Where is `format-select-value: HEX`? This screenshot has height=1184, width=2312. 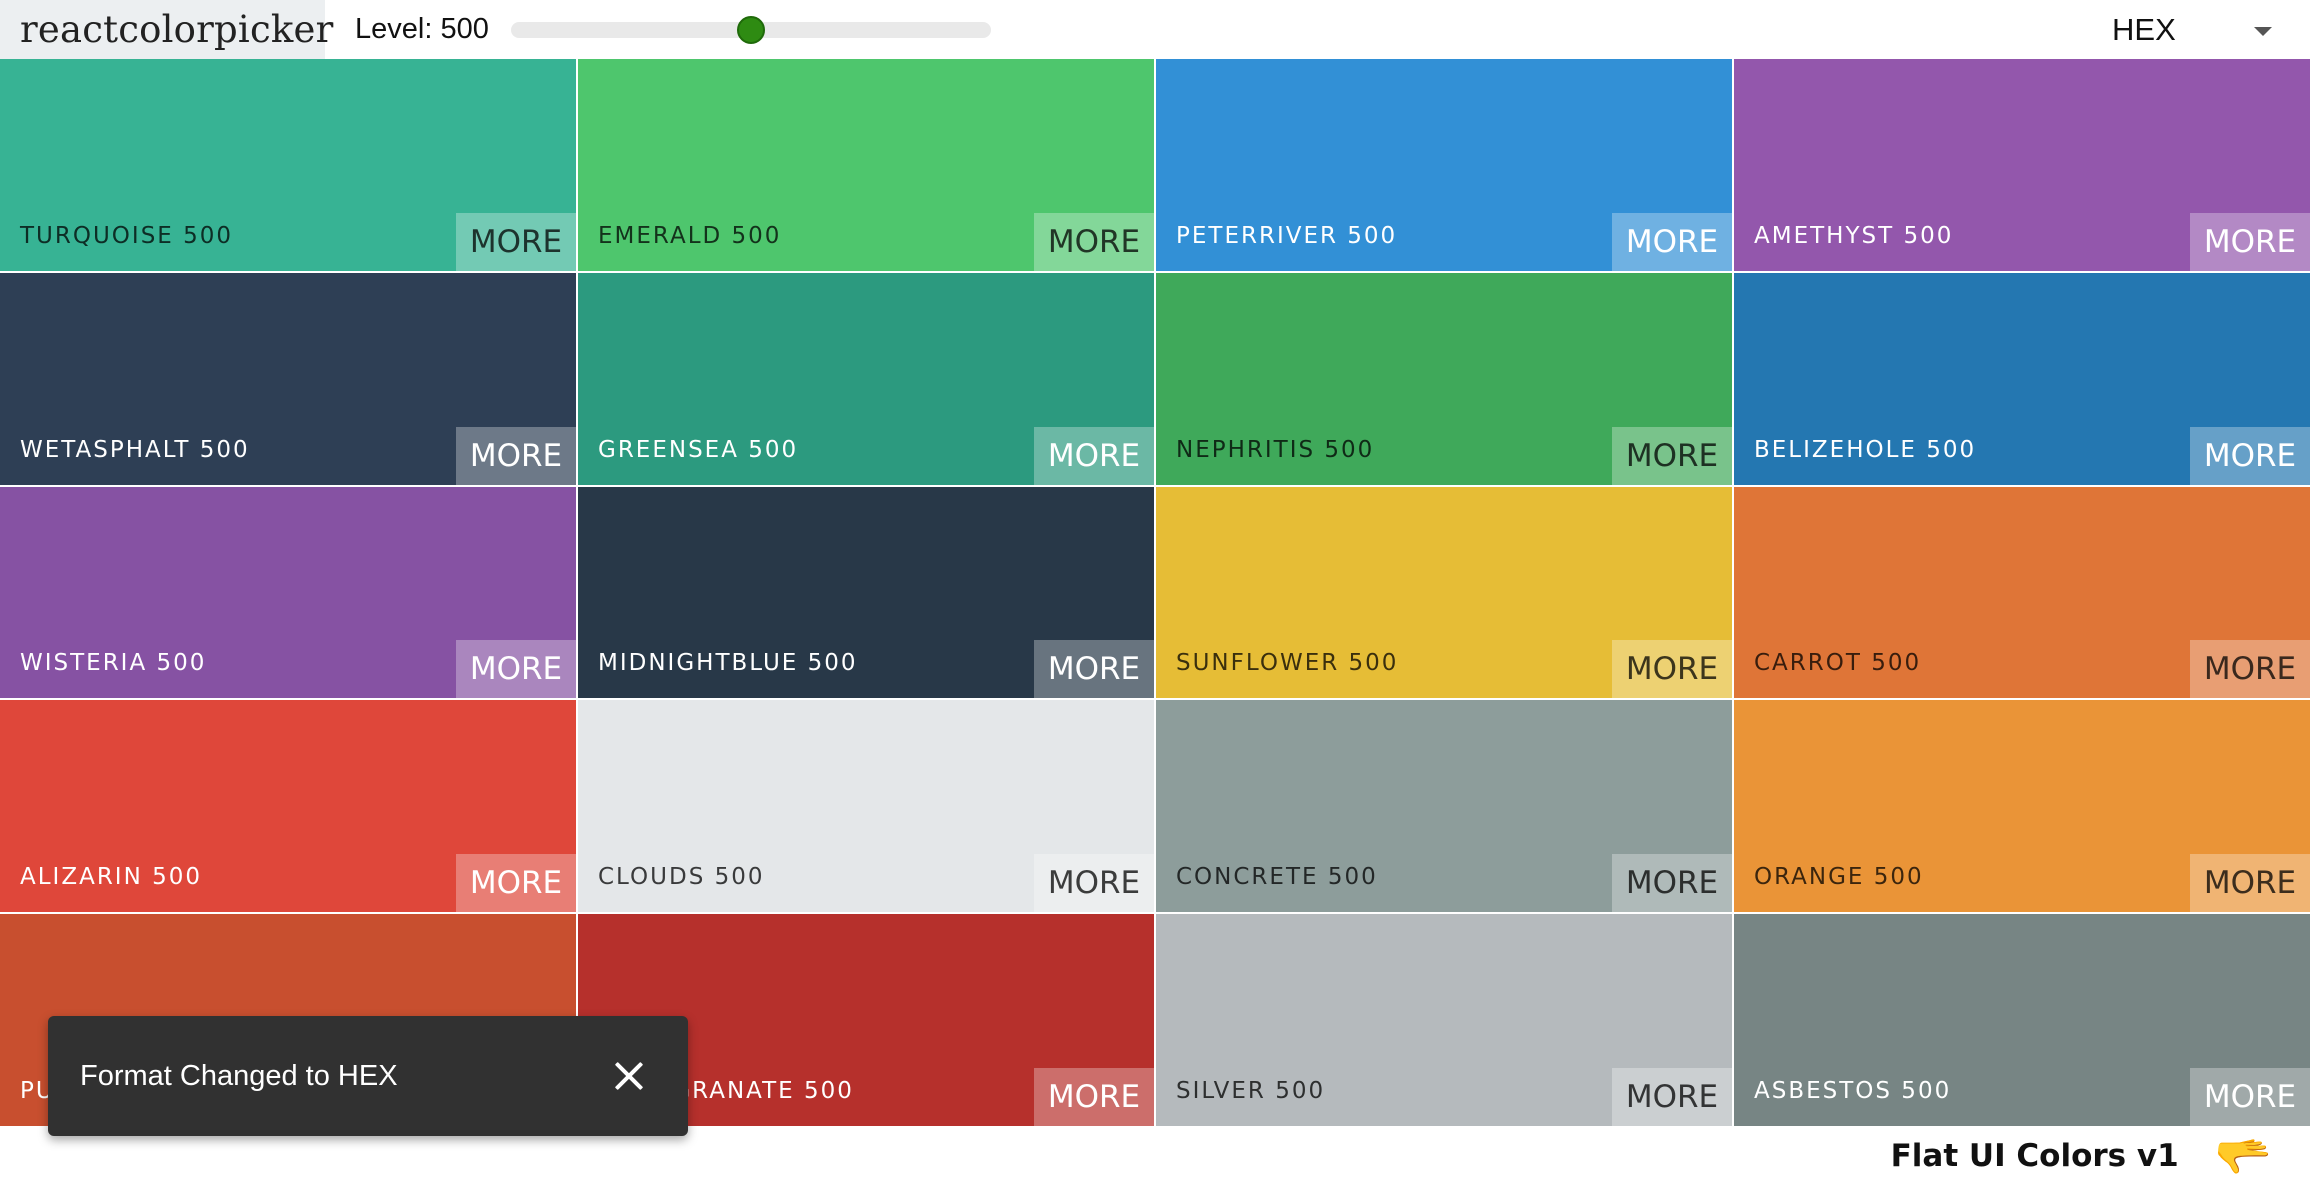 format-select-value: HEX is located at coordinates (2144, 29).